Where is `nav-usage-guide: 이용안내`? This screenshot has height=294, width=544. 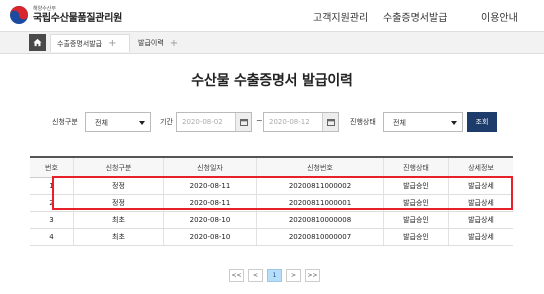
nav-usage-guide: 이용안내 is located at coordinates (499, 16).